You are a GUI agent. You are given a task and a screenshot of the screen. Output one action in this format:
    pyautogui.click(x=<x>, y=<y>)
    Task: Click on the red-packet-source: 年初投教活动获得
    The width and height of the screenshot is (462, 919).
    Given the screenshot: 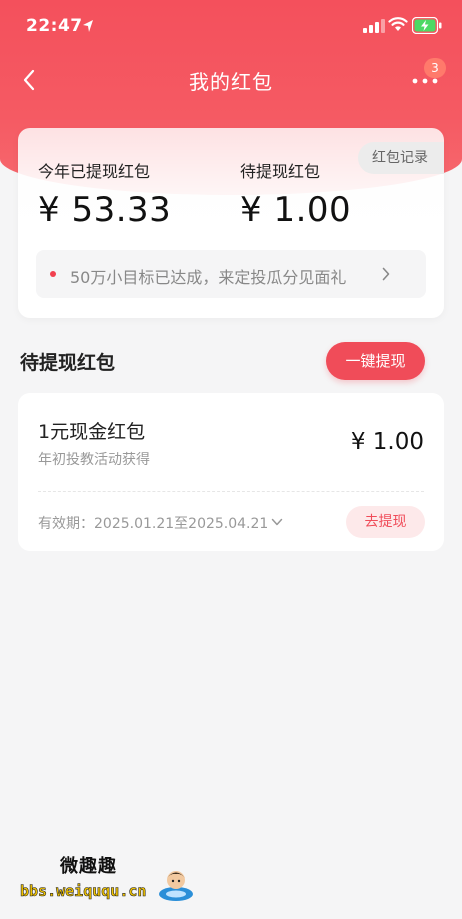 What is the action you would take?
    pyautogui.click(x=94, y=460)
    